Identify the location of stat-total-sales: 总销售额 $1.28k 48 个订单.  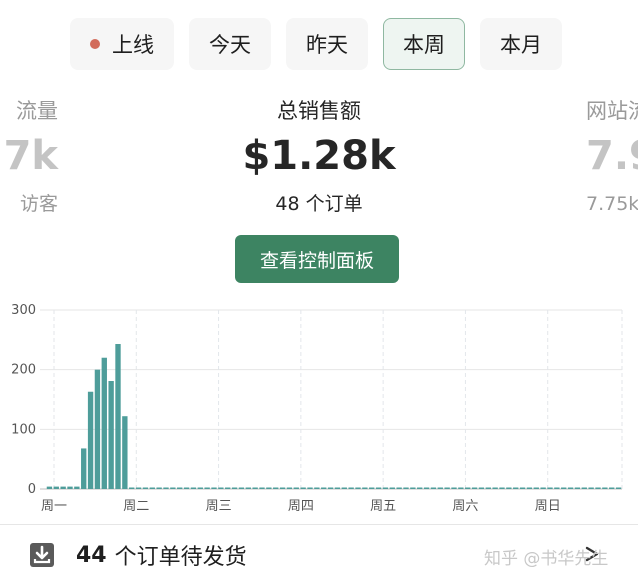
(319, 157).